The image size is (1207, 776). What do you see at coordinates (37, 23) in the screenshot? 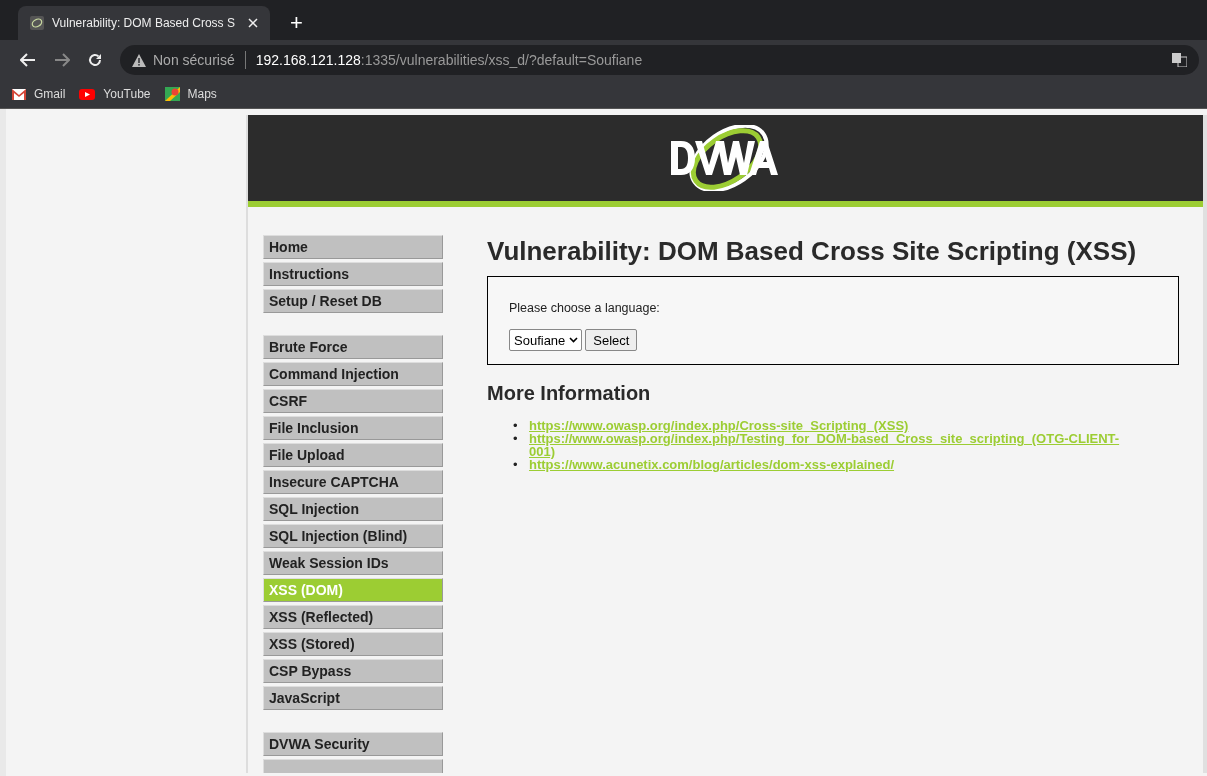
I see `favicon-icon` at bounding box center [37, 23].